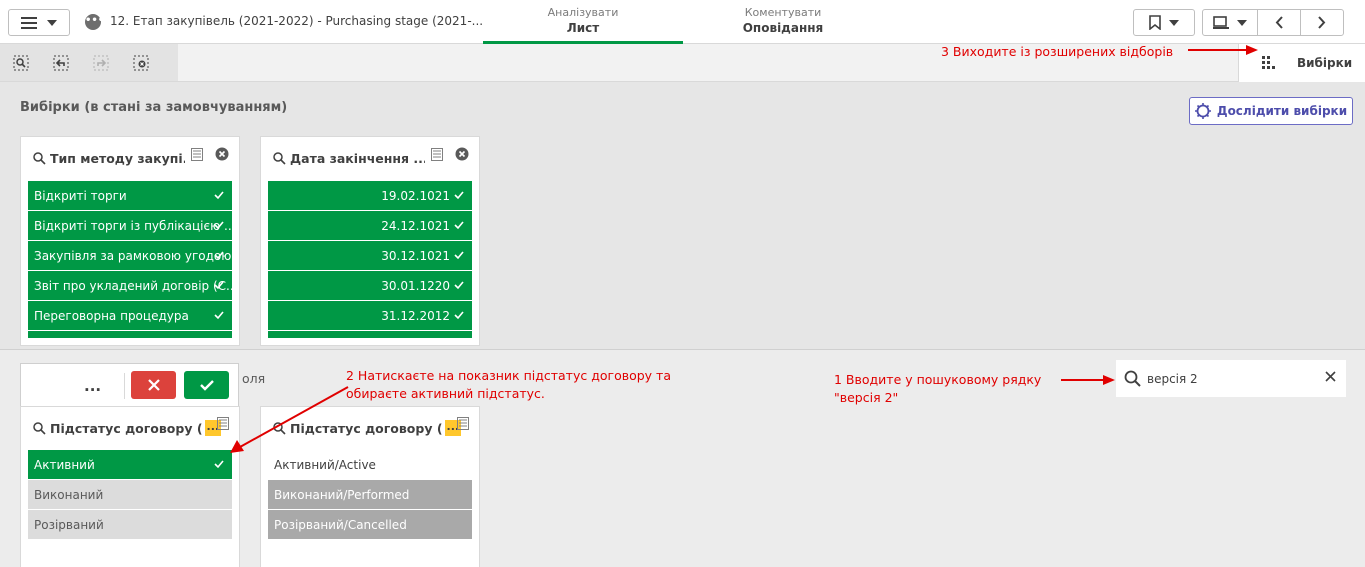 Image resolution: width=1365 pixels, height=567 pixels. What do you see at coordinates (370, 525) in the screenshot?
I see `list-item: Розірваний/Cancelled` at bounding box center [370, 525].